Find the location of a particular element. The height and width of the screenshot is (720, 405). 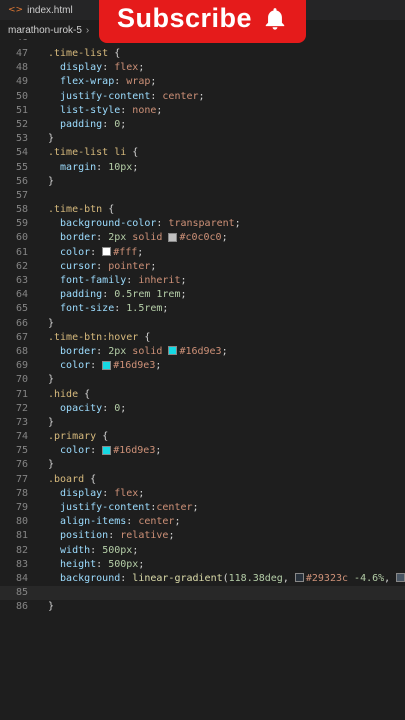

code-token: width is located at coordinates (69, 550).